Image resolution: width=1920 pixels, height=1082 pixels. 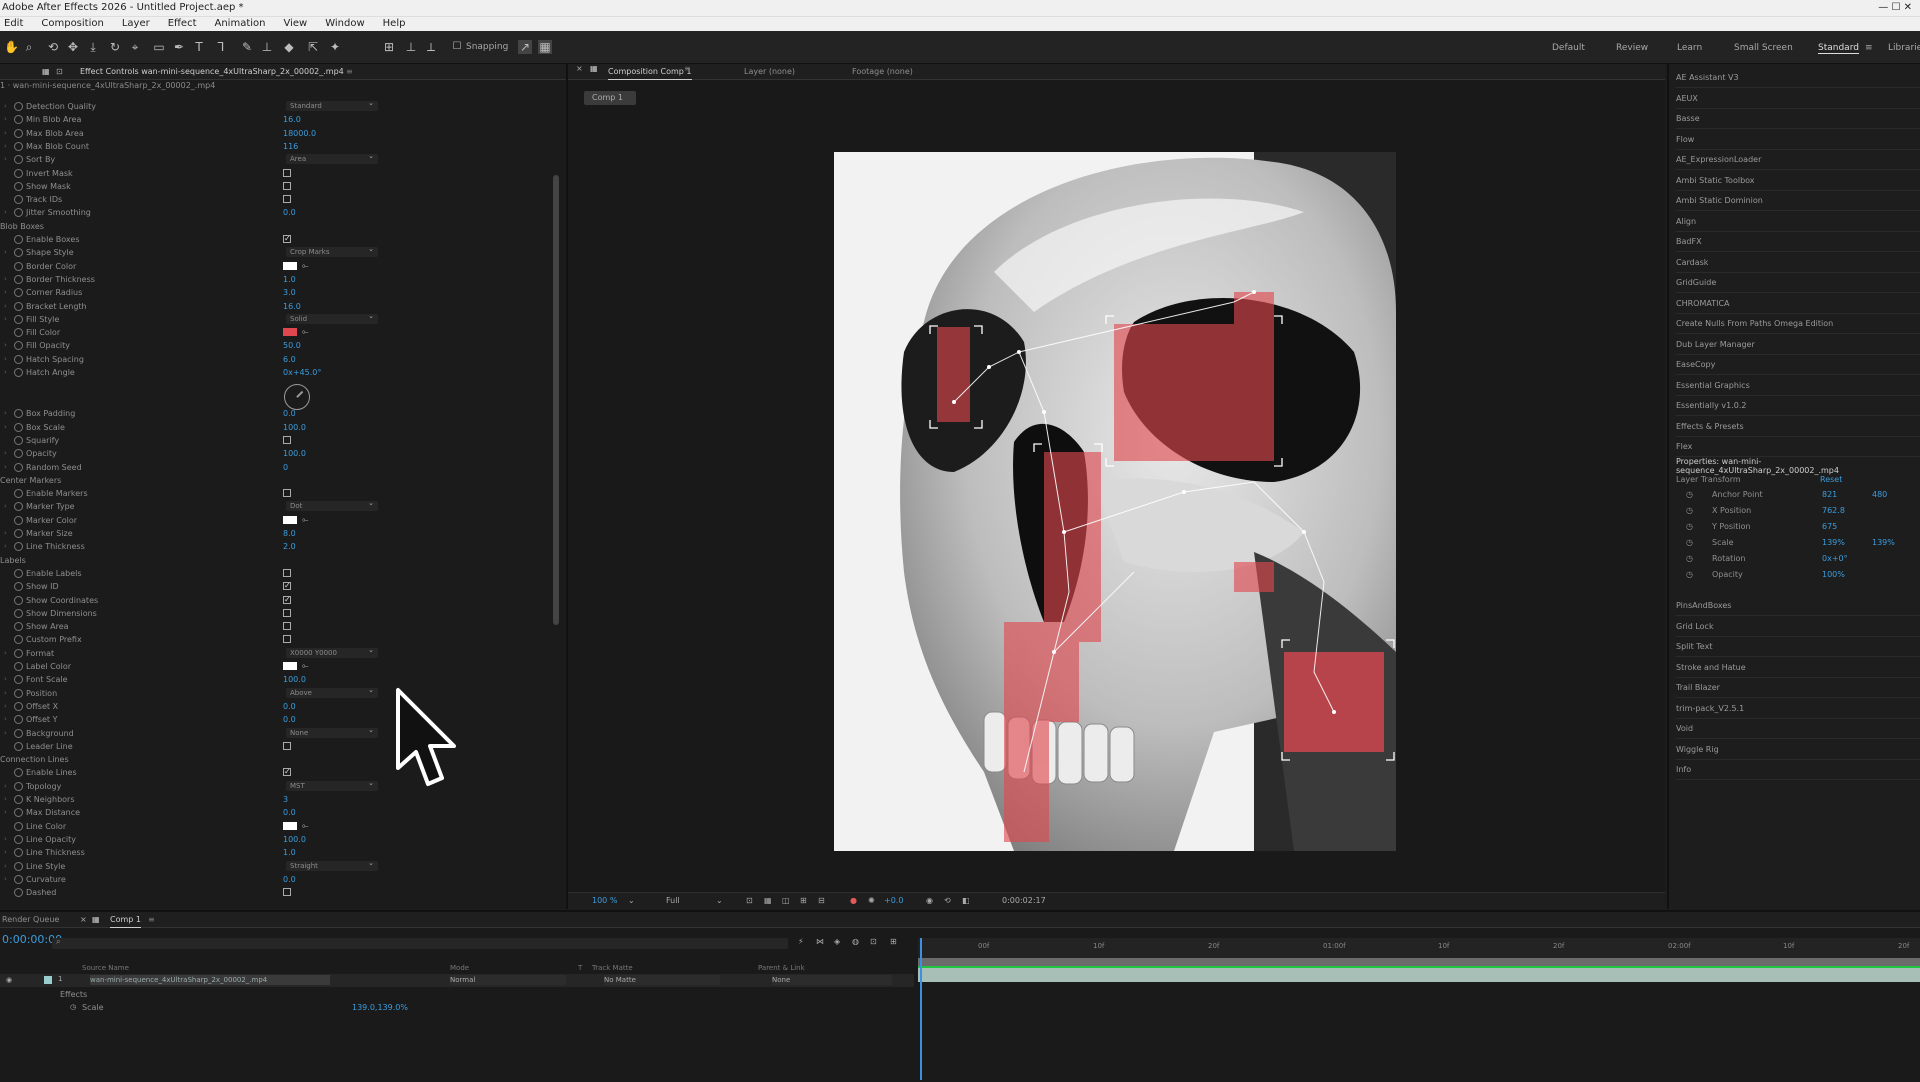 I want to click on tab-footage: Footage (none), so click(x=882, y=71).